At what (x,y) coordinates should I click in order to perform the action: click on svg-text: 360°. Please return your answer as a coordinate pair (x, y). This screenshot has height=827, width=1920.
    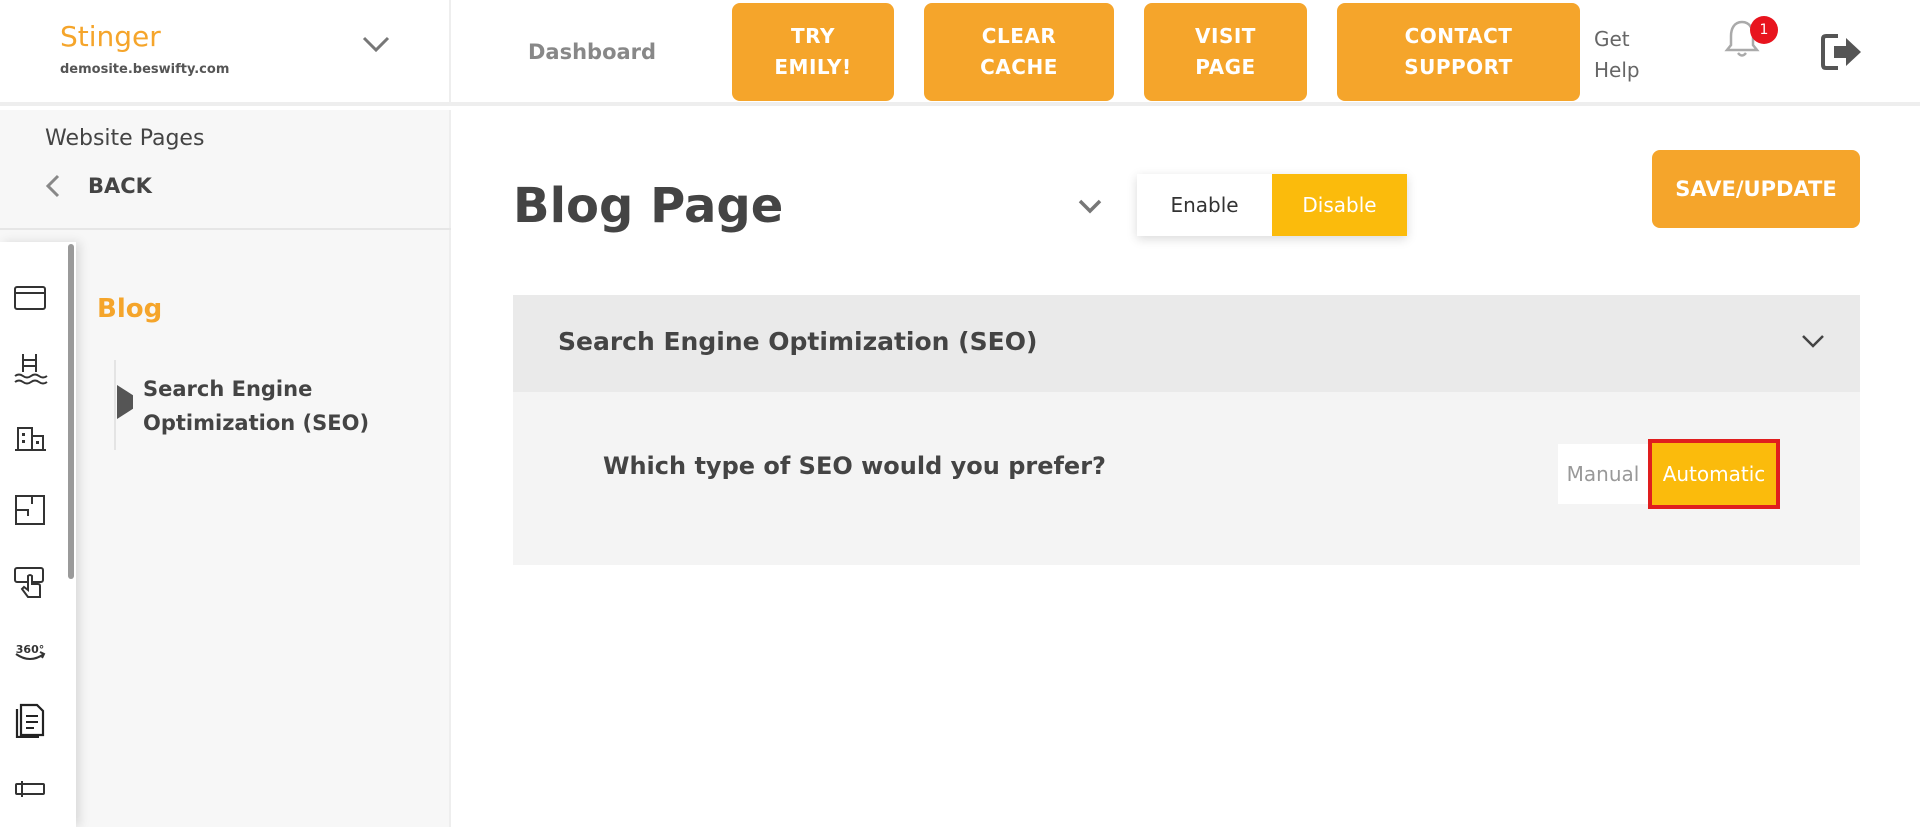
    Looking at the image, I should click on (30, 649).